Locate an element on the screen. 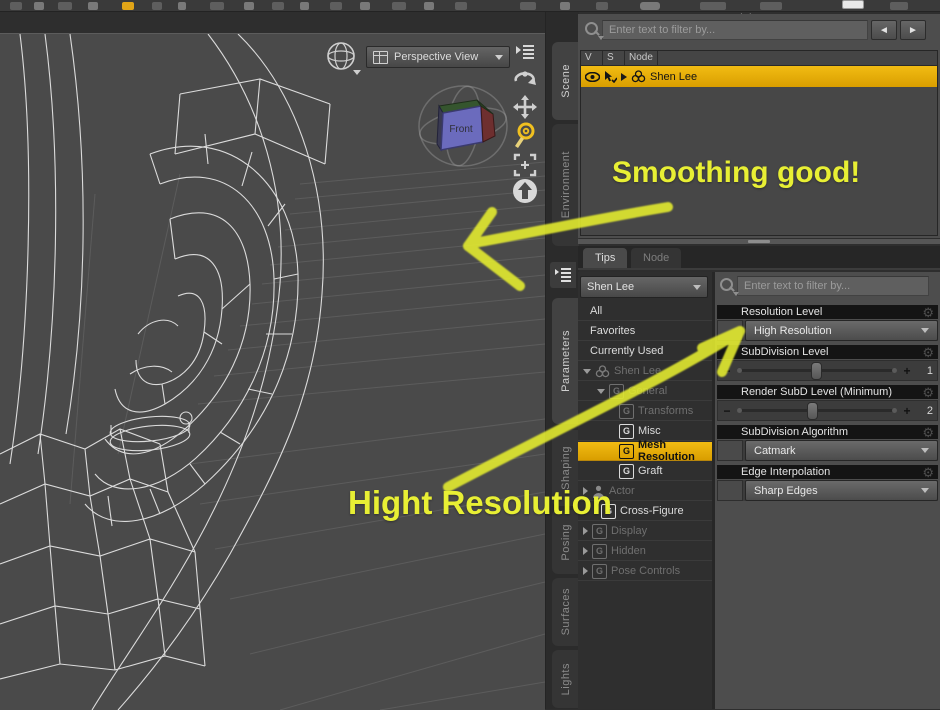 Image resolution: width=940 pixels, height=710 pixels. tree-item-display: G Display is located at coordinates (645, 531).